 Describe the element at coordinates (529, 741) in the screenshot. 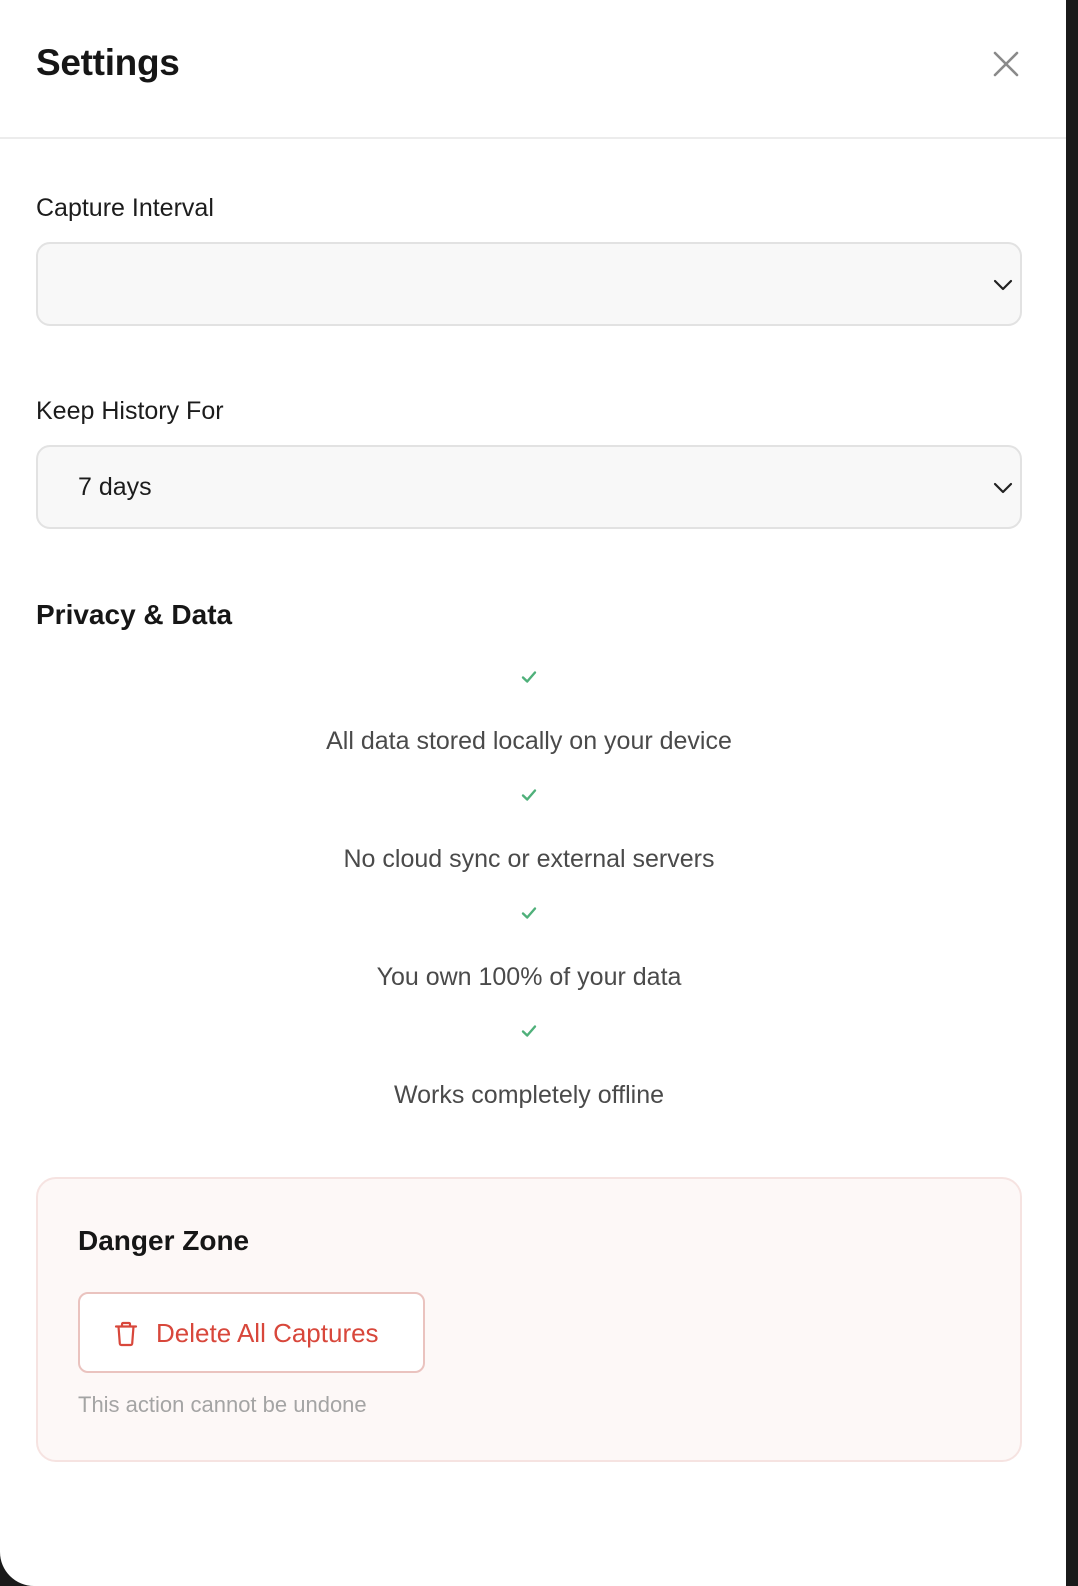

I see `privacy-item-text: All data stored locally on your device` at that location.